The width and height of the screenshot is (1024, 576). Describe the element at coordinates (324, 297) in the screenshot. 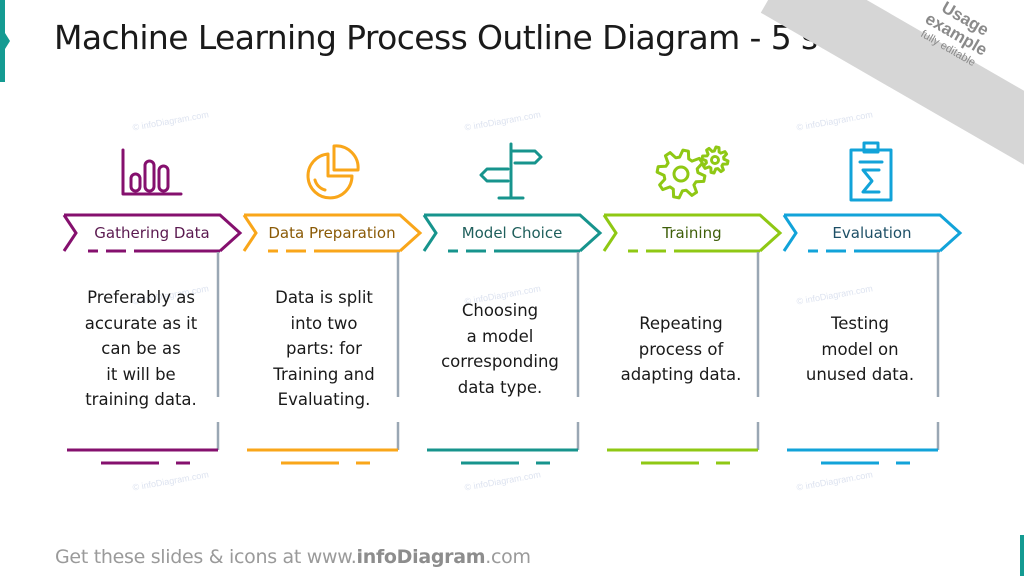

I see `description-line: Data is split` at that location.